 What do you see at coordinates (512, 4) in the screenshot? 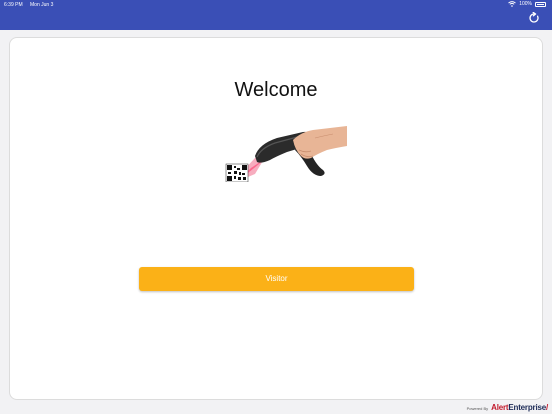
I see `wifi-icon` at bounding box center [512, 4].